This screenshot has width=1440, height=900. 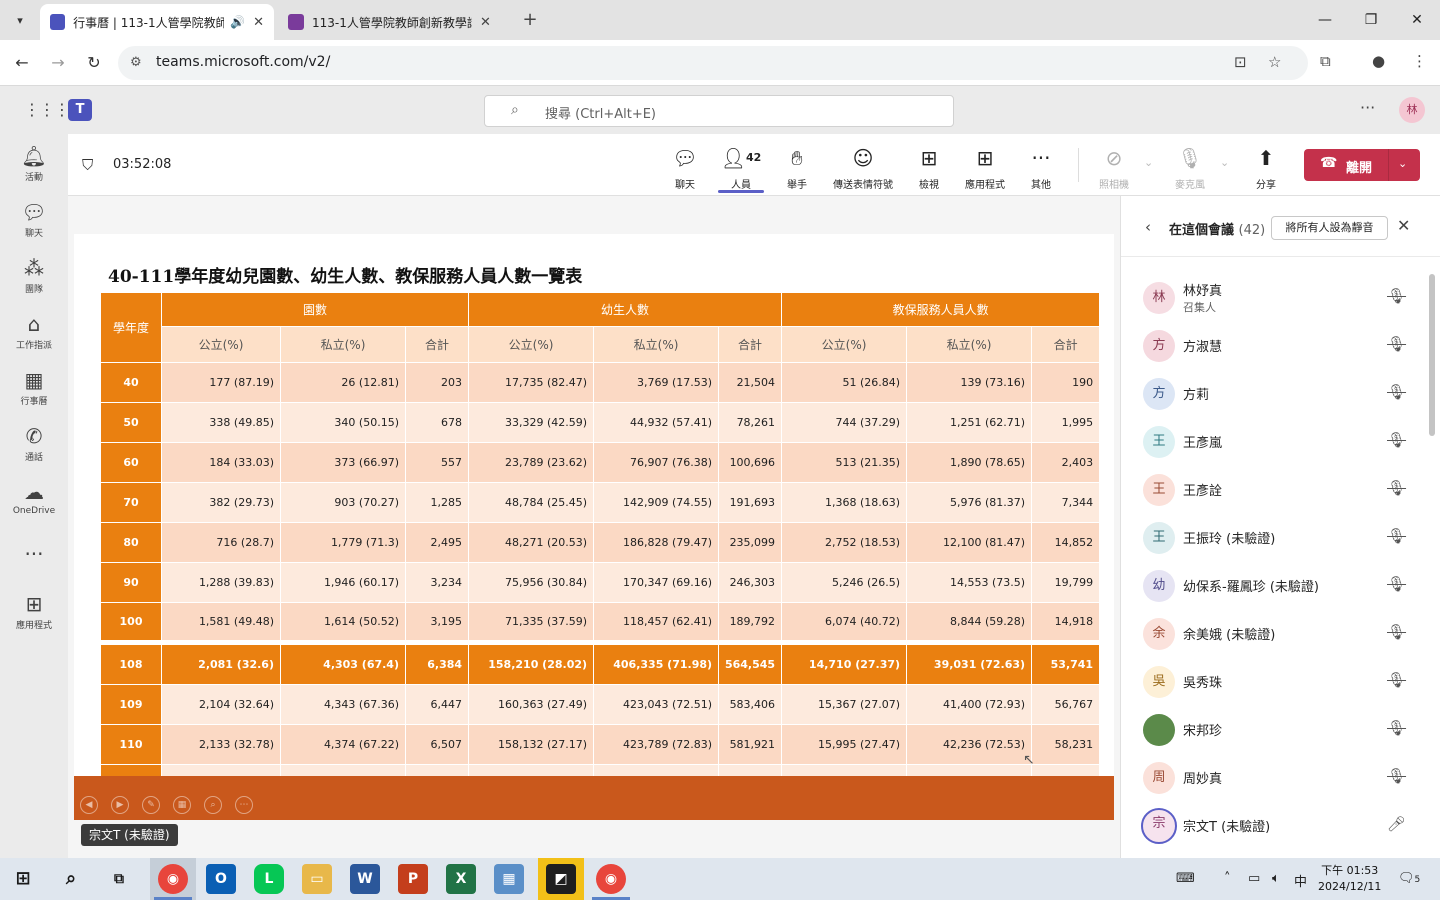 I want to click on participant-item: 林林妤真 召集人 🎙︎, so click(x=1271, y=298).